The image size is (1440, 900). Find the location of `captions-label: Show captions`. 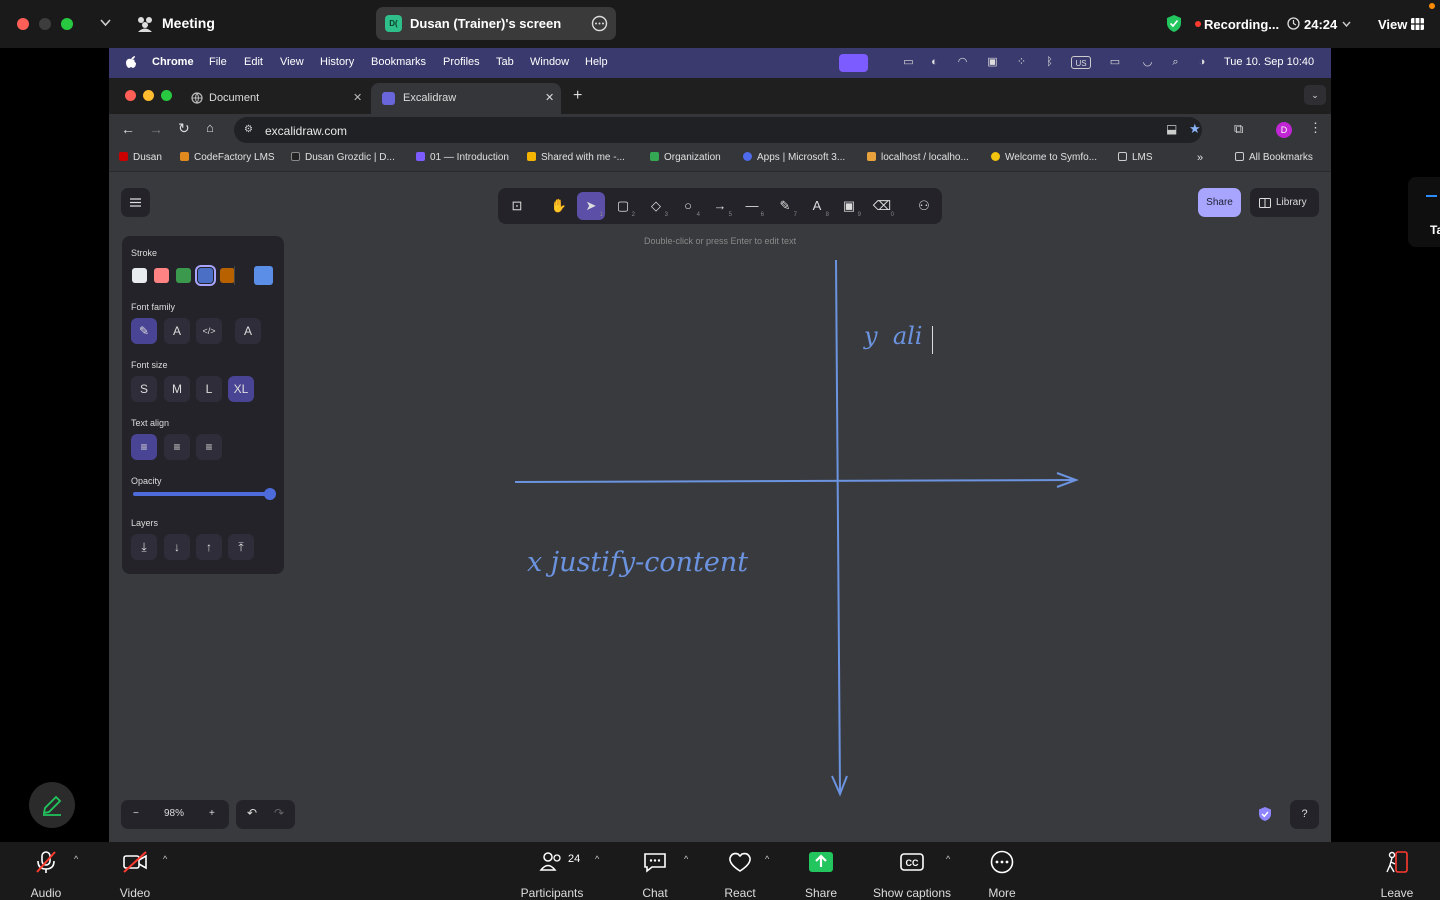

captions-label: Show captions is located at coordinates (912, 893).